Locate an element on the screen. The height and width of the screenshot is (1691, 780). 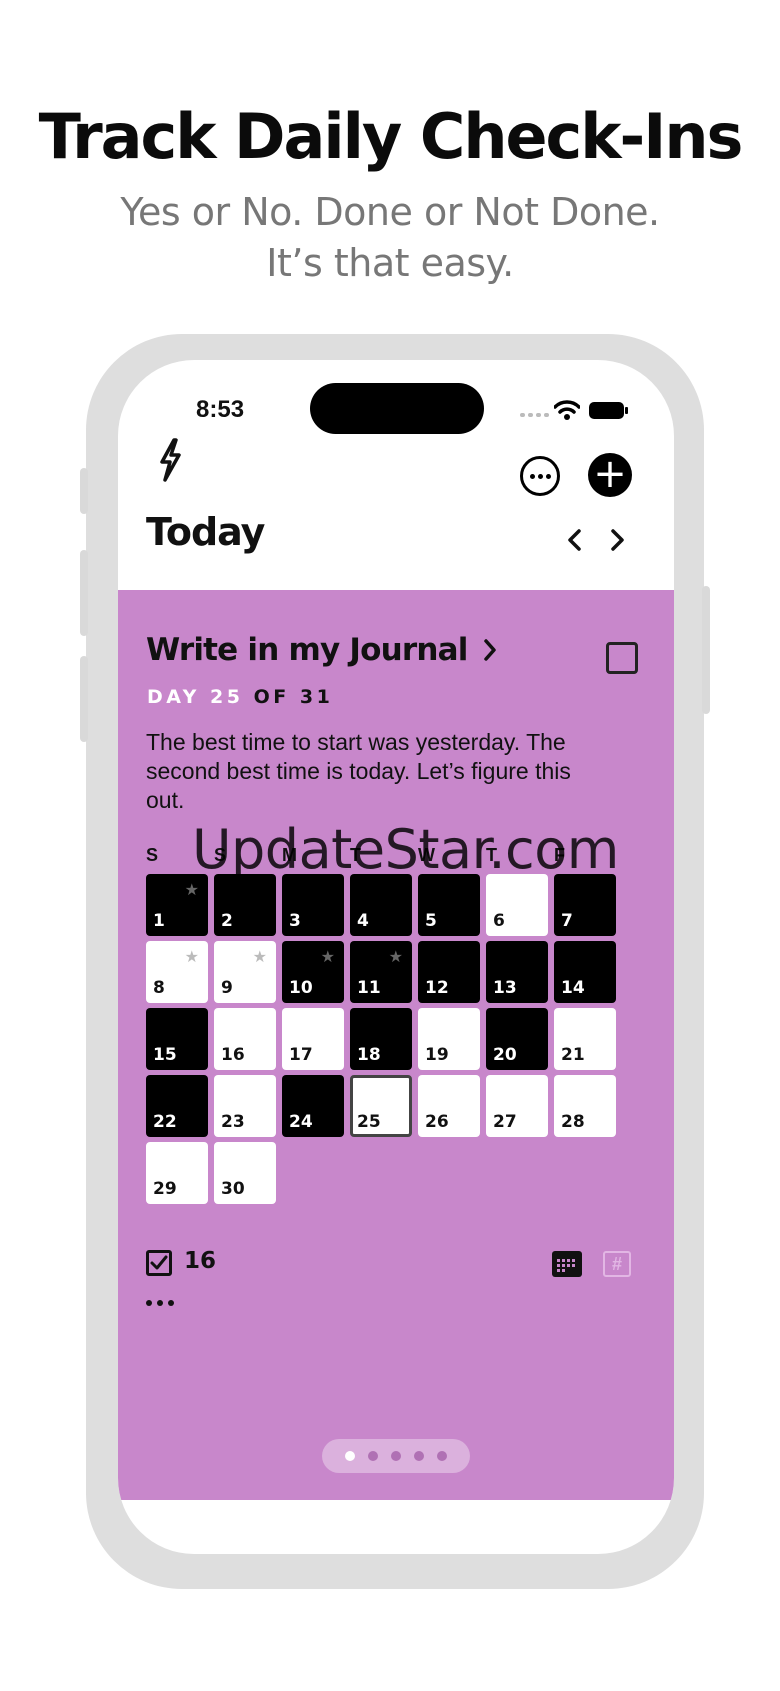
calendar-day-19: 19 is located at coordinates (449, 1039).